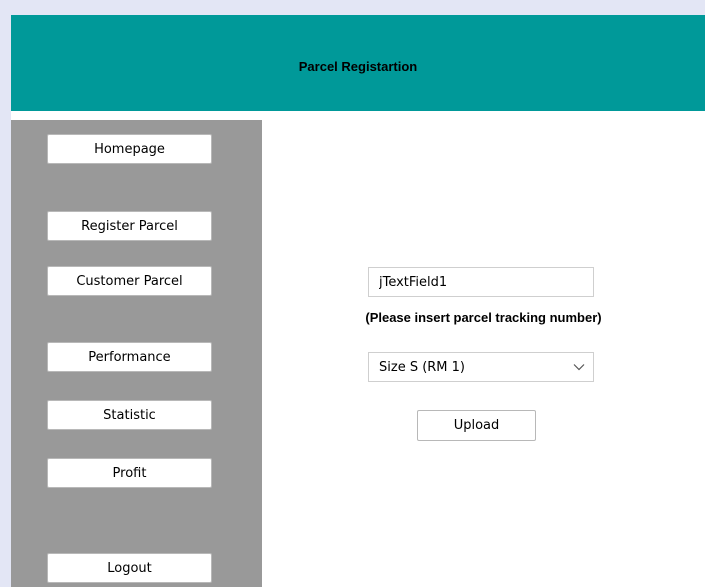 The image size is (705, 587). Describe the element at coordinates (129, 281) in the screenshot. I see `customer-parcel-button: Customer Parcel` at that location.